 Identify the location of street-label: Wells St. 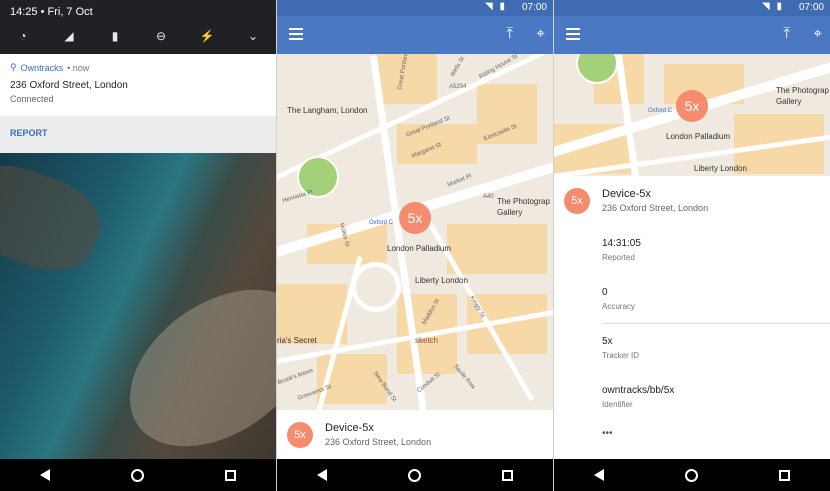
(458, 67).